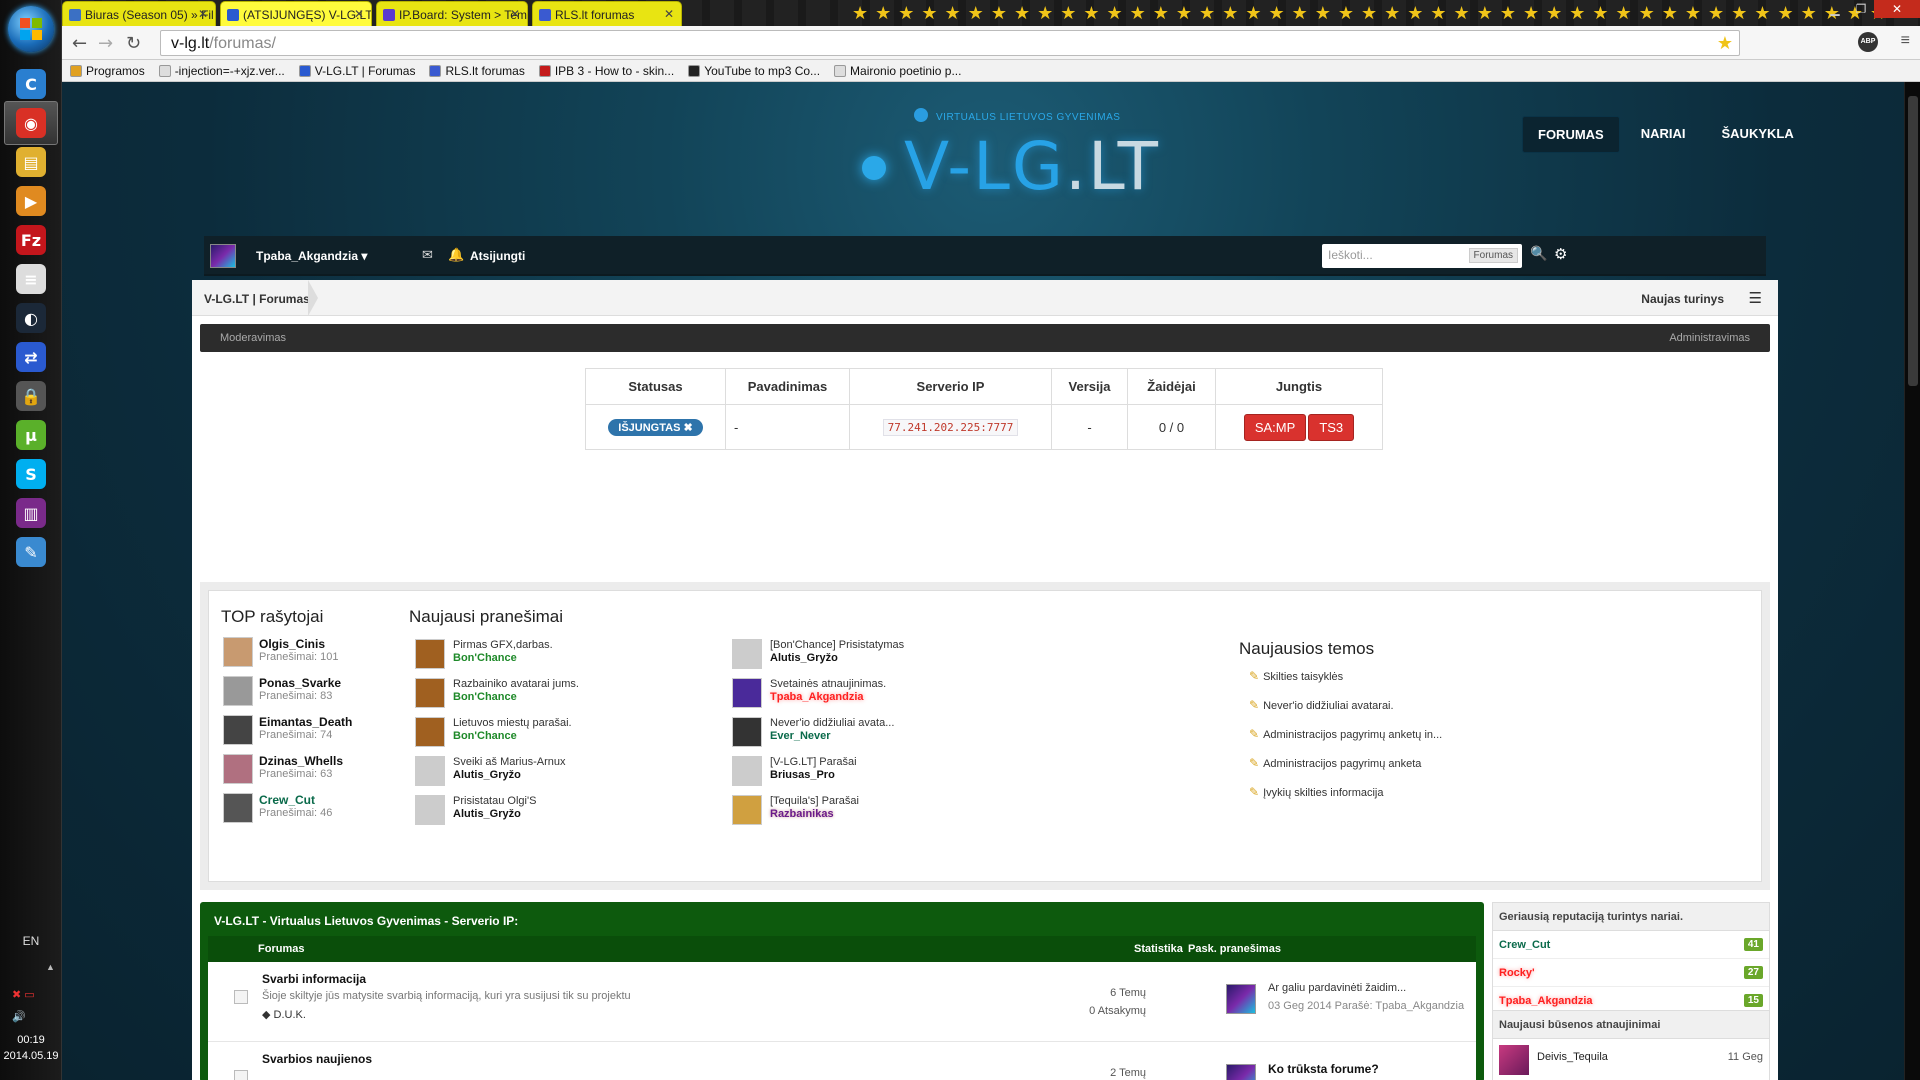  I want to click on recent-post: Pirmas GFX,darbas. Bon'Chance, so click(565, 659).